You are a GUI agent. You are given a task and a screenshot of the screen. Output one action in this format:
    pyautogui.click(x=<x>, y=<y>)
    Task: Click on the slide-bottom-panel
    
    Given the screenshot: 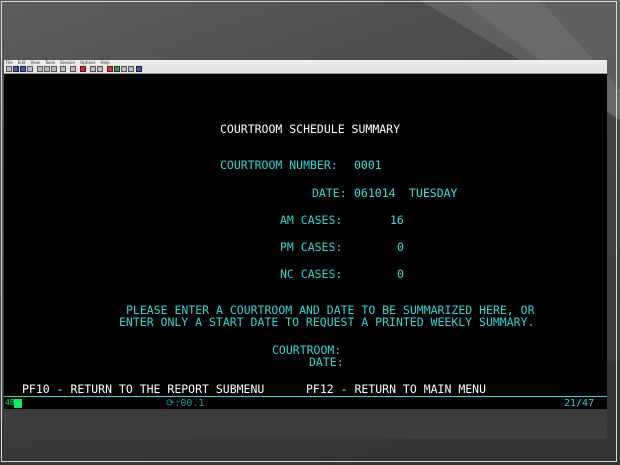 What is the action you would take?
    pyautogui.click(x=305, y=424)
    